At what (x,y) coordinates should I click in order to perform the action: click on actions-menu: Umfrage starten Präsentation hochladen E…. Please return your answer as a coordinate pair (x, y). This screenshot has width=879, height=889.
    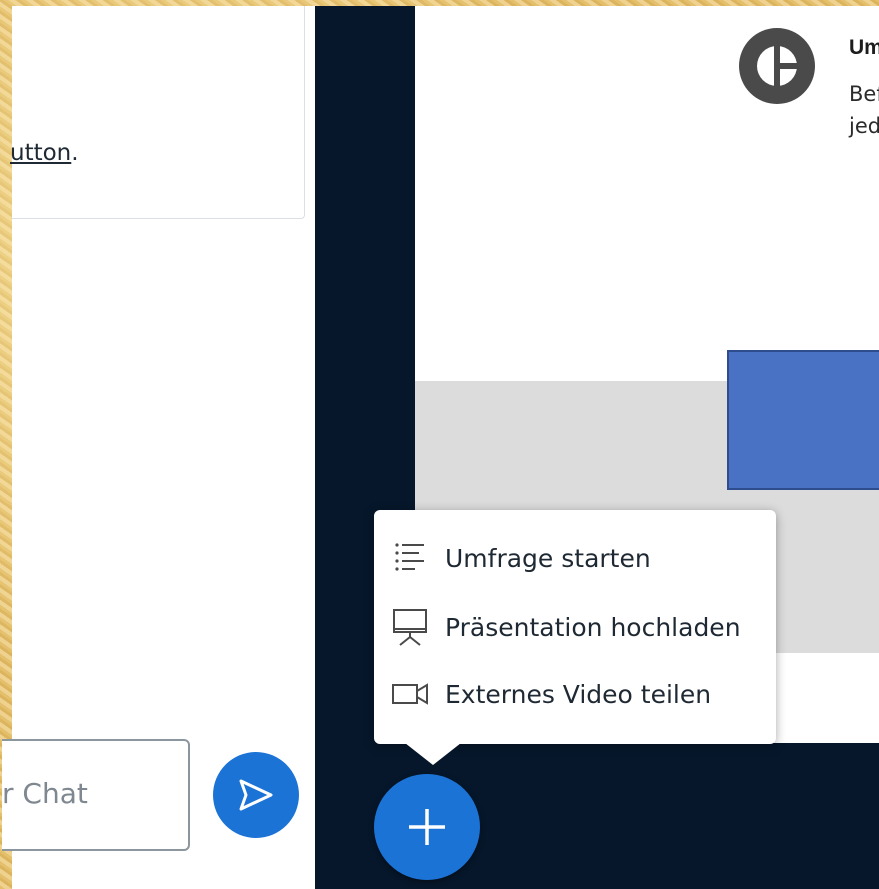
    Looking at the image, I should click on (575, 627).